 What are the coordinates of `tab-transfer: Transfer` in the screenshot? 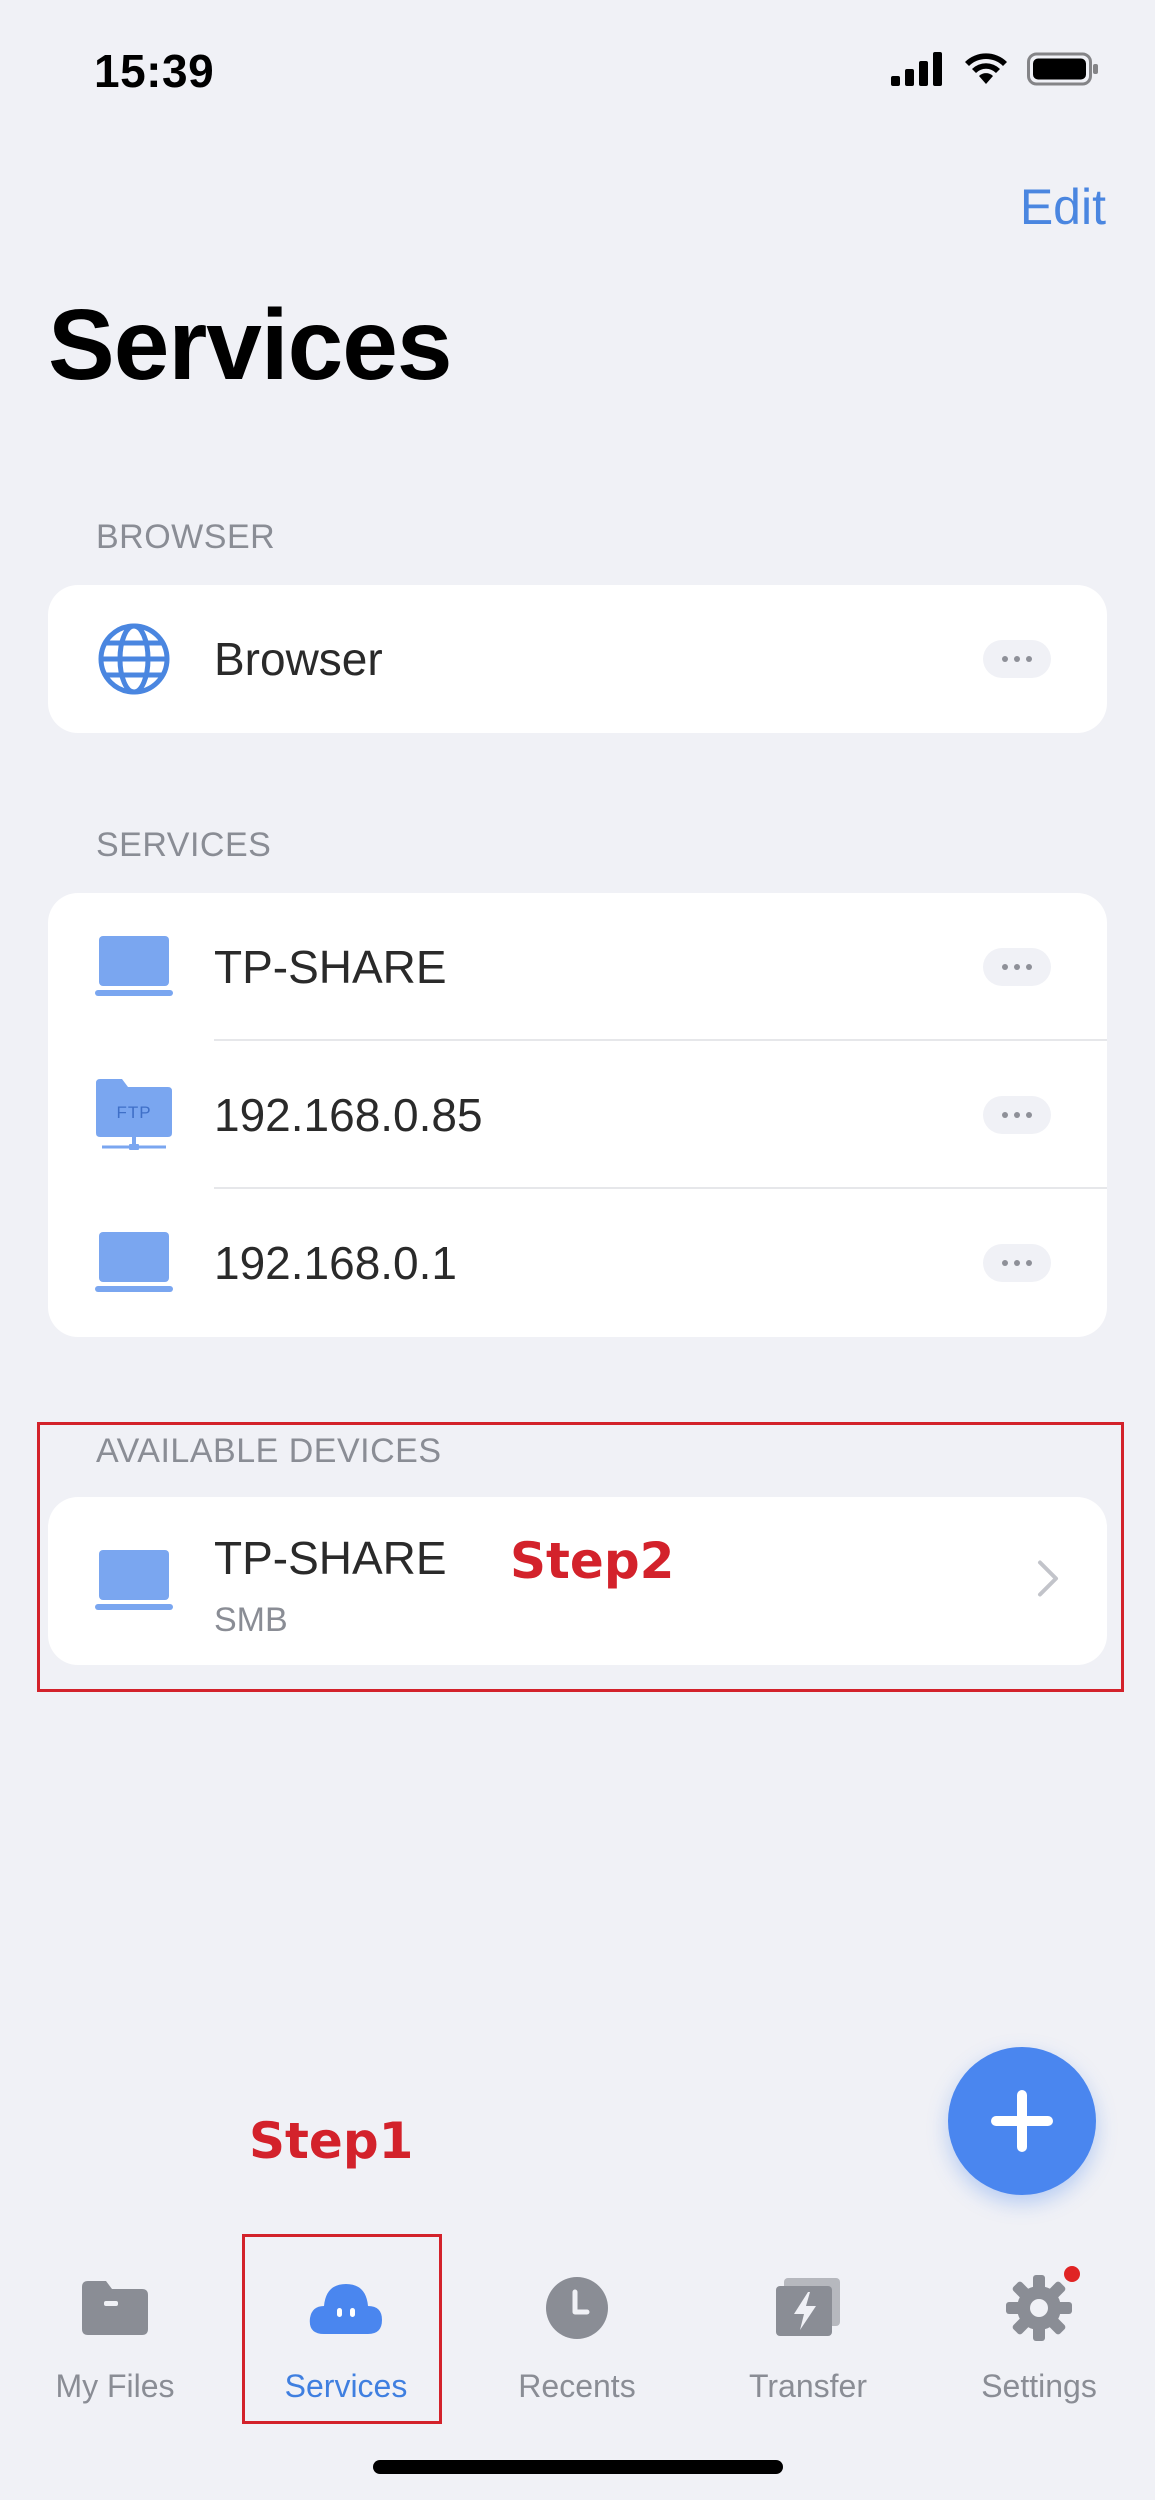 It's located at (808, 2330).